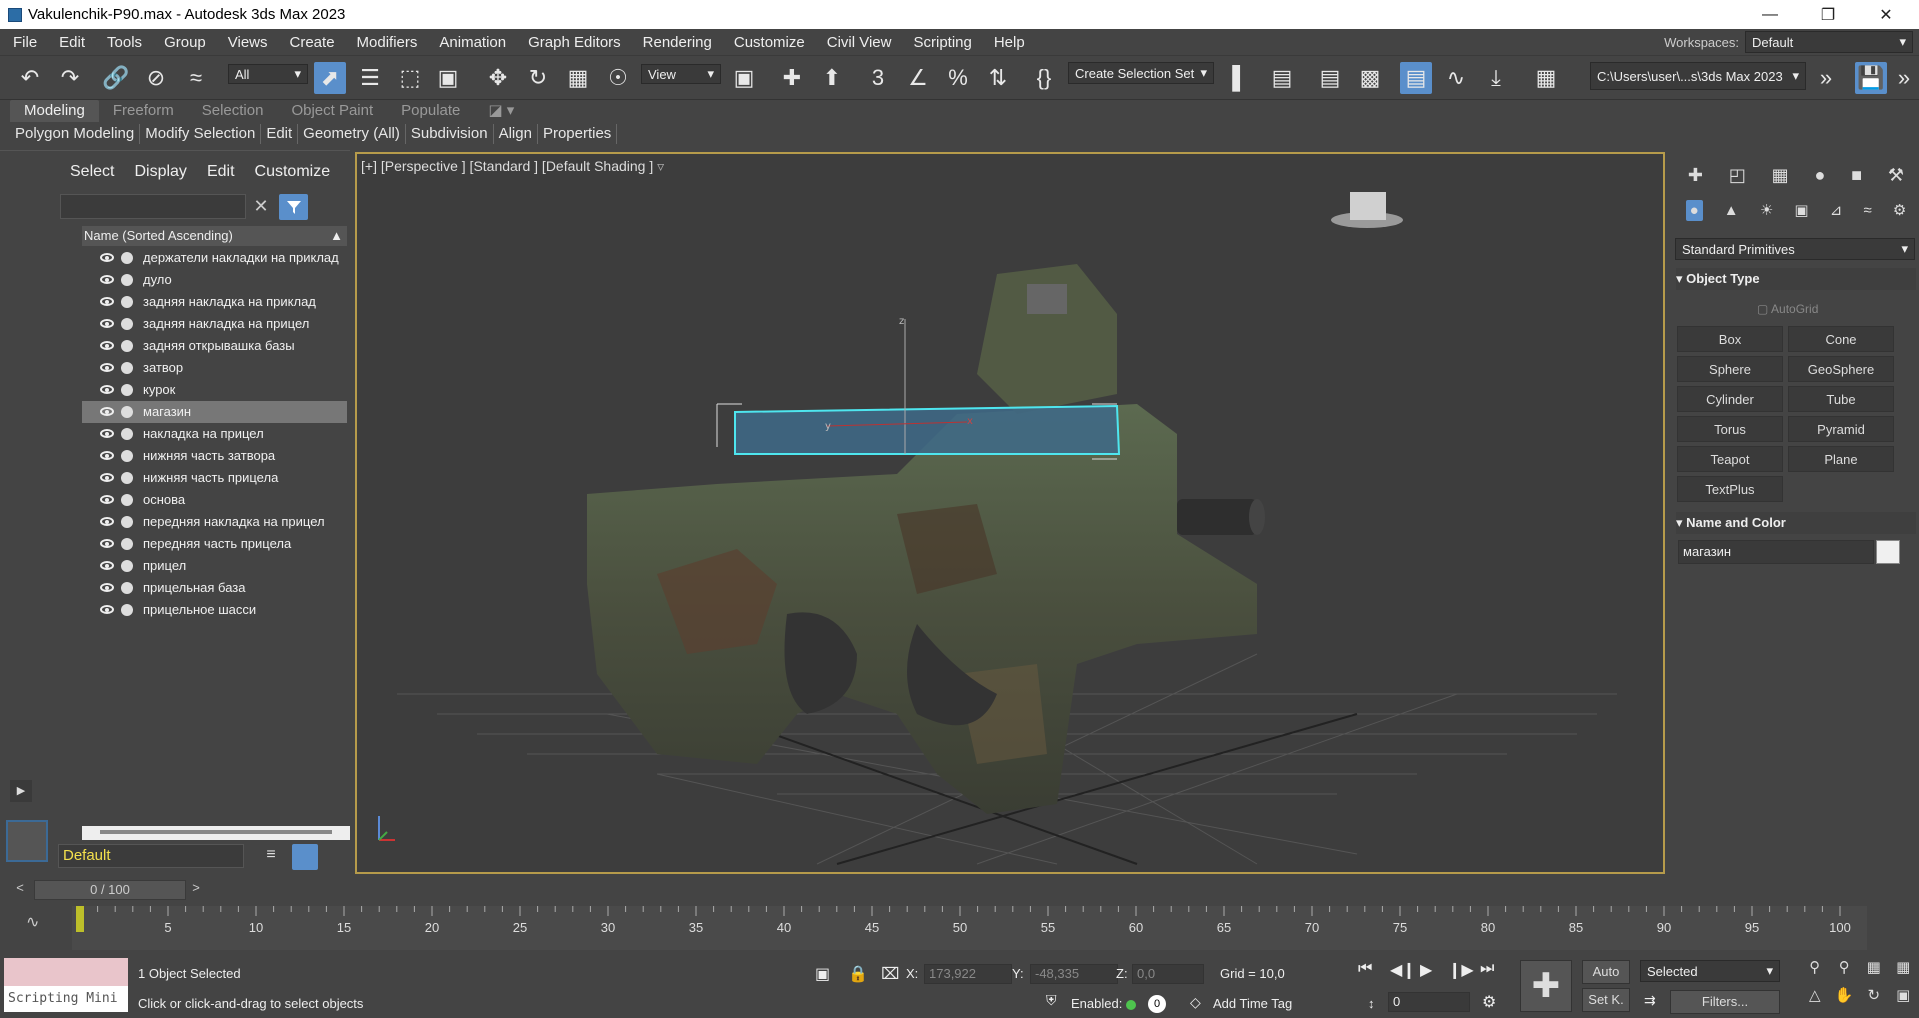 This screenshot has width=1919, height=1018. Describe the element at coordinates (578, 134) in the screenshot. I see `ribbon-panel-properties: Properties` at that location.